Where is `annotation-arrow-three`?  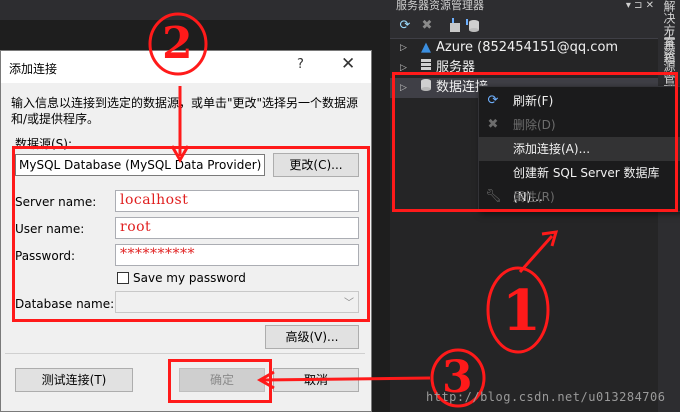 annotation-arrow-three is located at coordinates (346, 379).